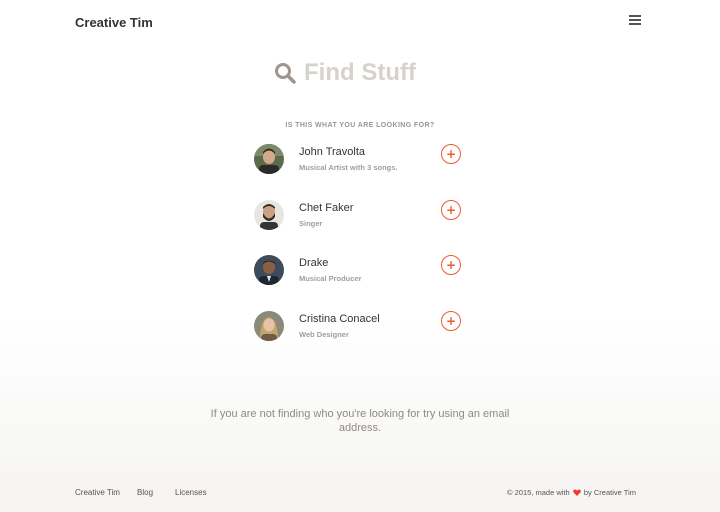 Image resolution: width=720 pixels, height=512 pixels. I want to click on list-item: Cristina Conacel Web Designer +, so click(359, 328).